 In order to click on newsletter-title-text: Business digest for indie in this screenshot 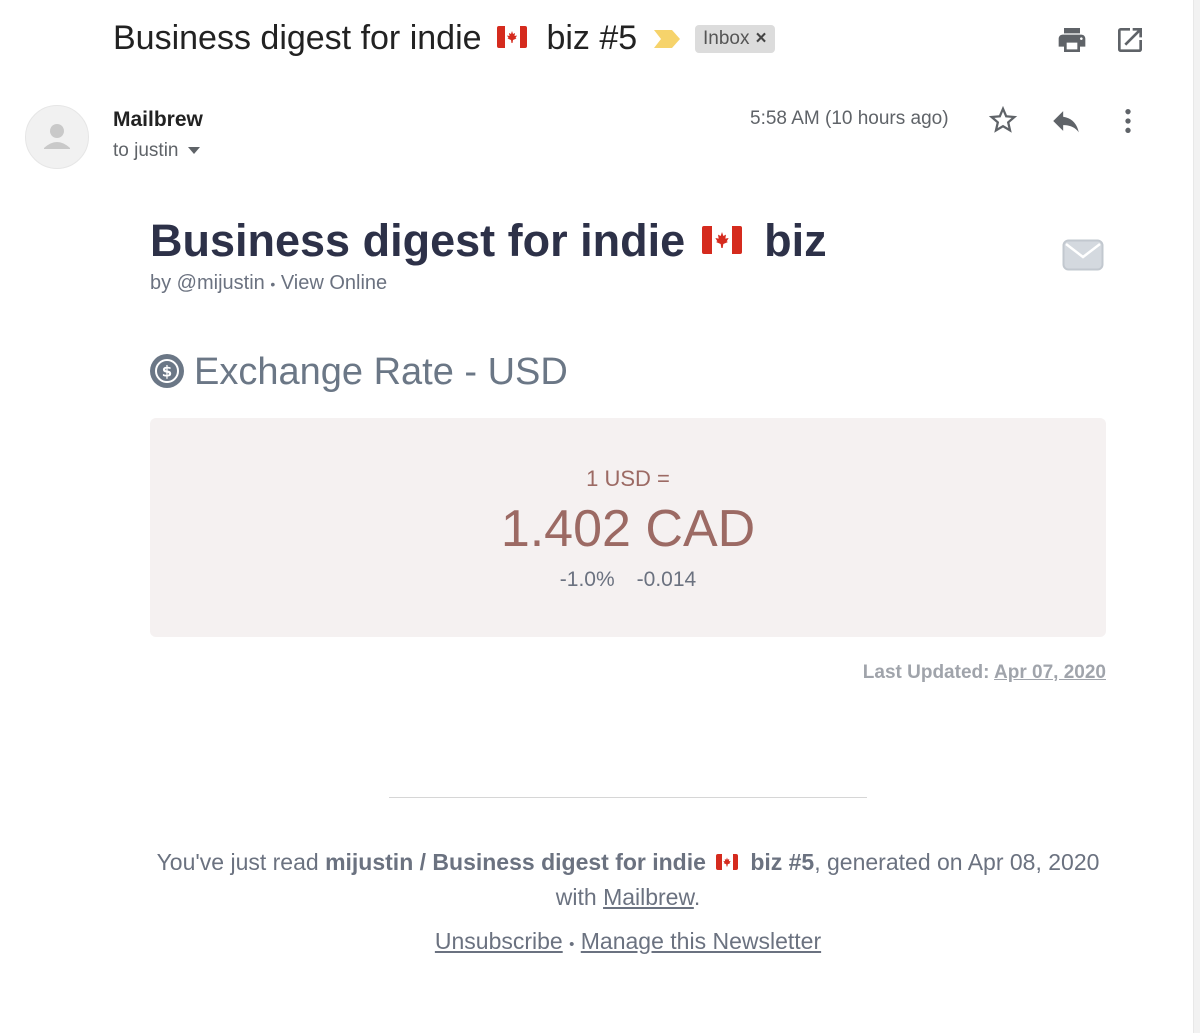, I will do `click(418, 240)`.